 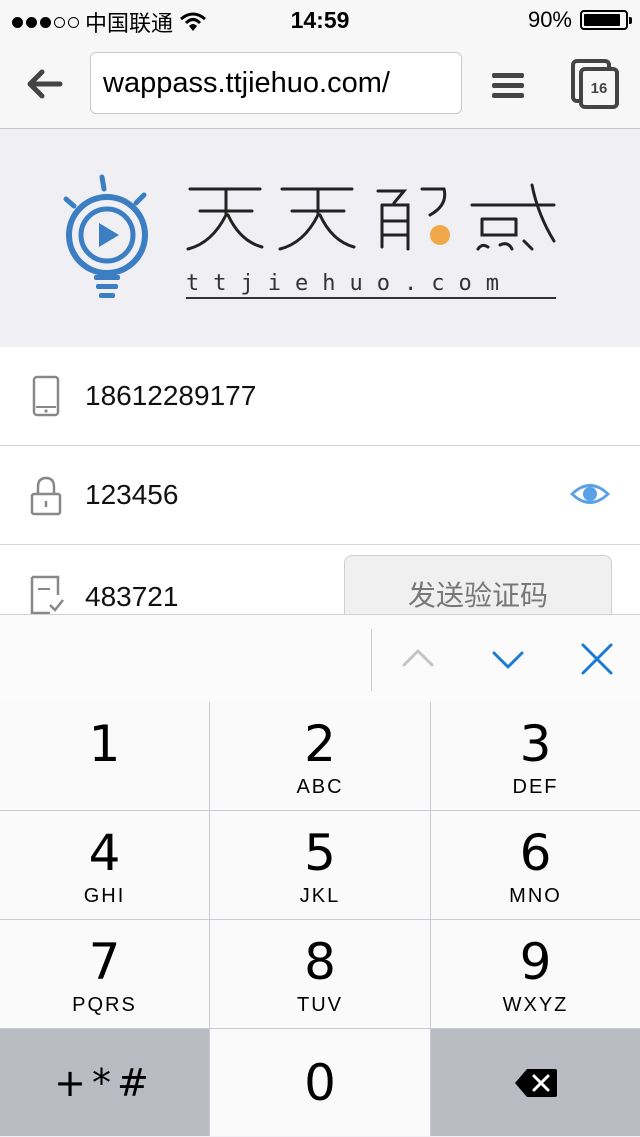 I want to click on battery-group: 90%, so click(x=579, y=20).